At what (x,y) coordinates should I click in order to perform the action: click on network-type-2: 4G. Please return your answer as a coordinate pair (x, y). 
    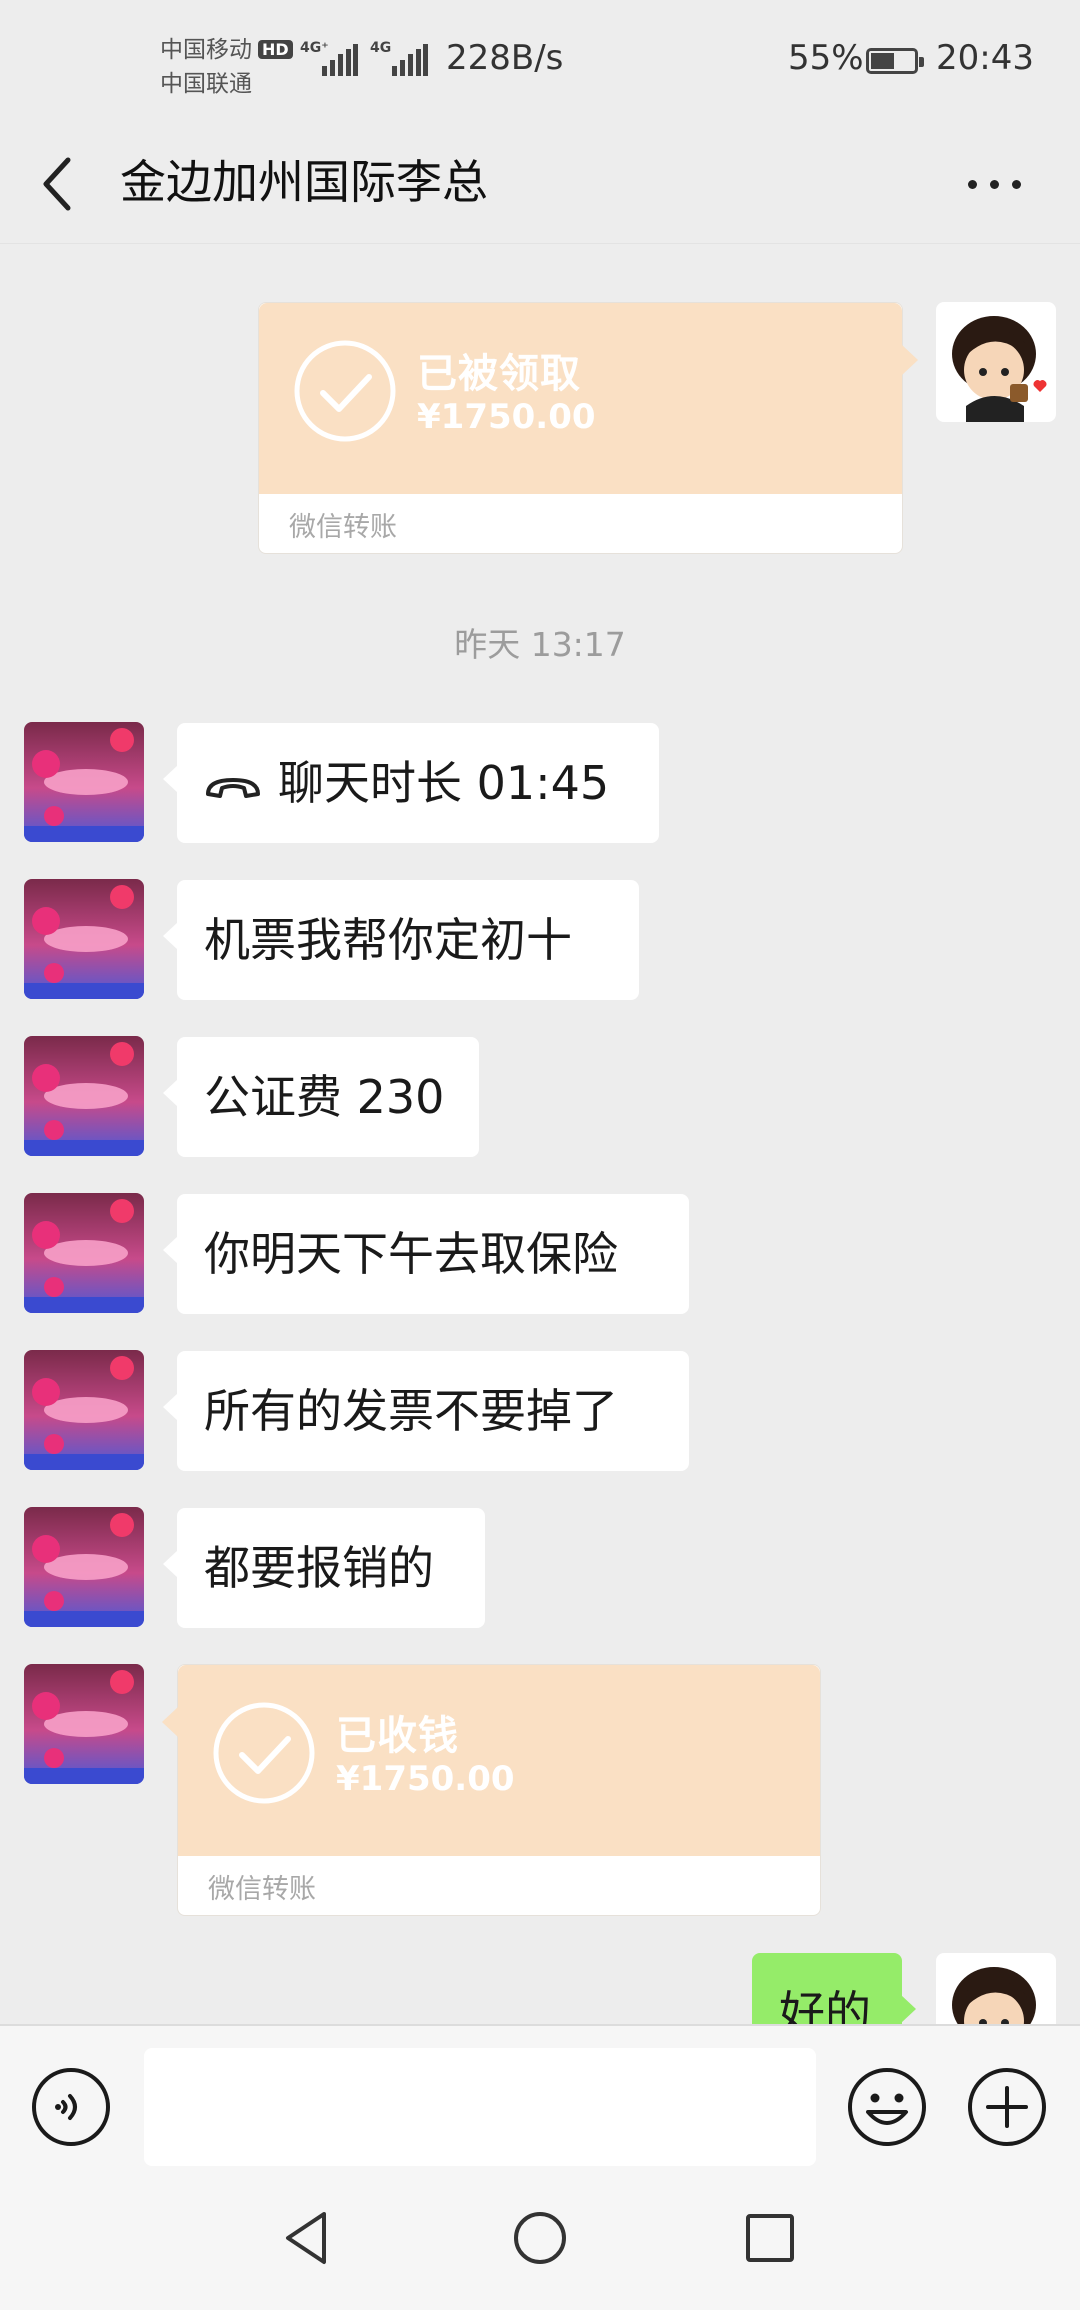
    Looking at the image, I should click on (381, 48).